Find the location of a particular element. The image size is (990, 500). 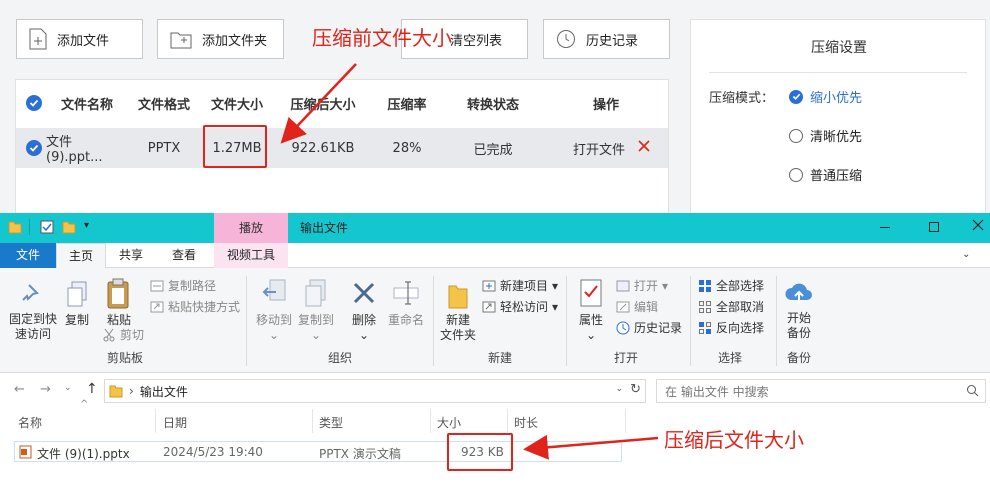

annotation-before: 压缩前文件大小 is located at coordinates (382, 38).